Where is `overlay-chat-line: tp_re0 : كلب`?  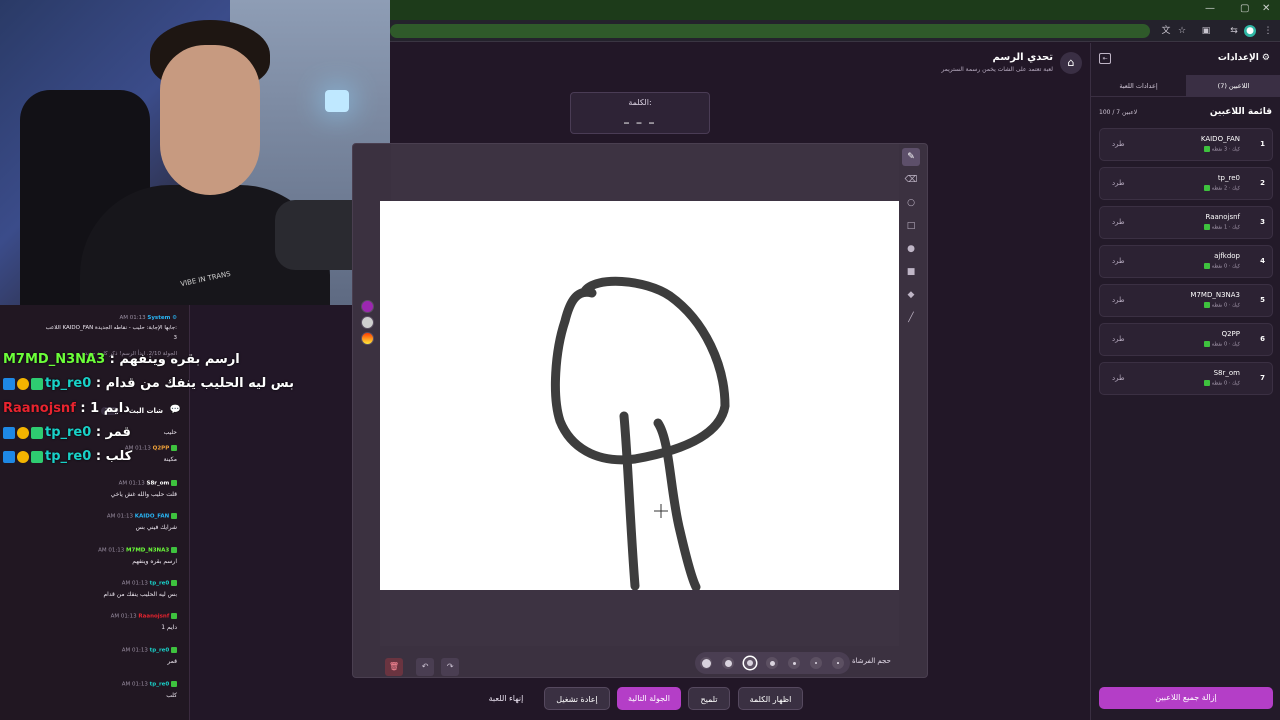
overlay-chat-line: tp_re0 : كلب is located at coordinates (67, 456).